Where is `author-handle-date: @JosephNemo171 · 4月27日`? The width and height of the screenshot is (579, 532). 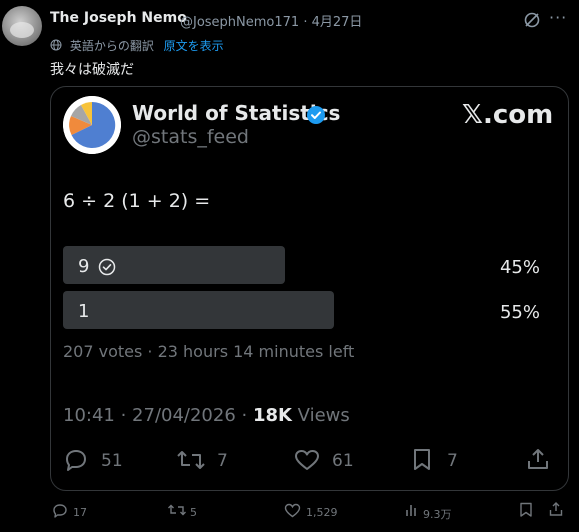 author-handle-date: @JosephNemo171 · 4月27日 is located at coordinates (271, 20).